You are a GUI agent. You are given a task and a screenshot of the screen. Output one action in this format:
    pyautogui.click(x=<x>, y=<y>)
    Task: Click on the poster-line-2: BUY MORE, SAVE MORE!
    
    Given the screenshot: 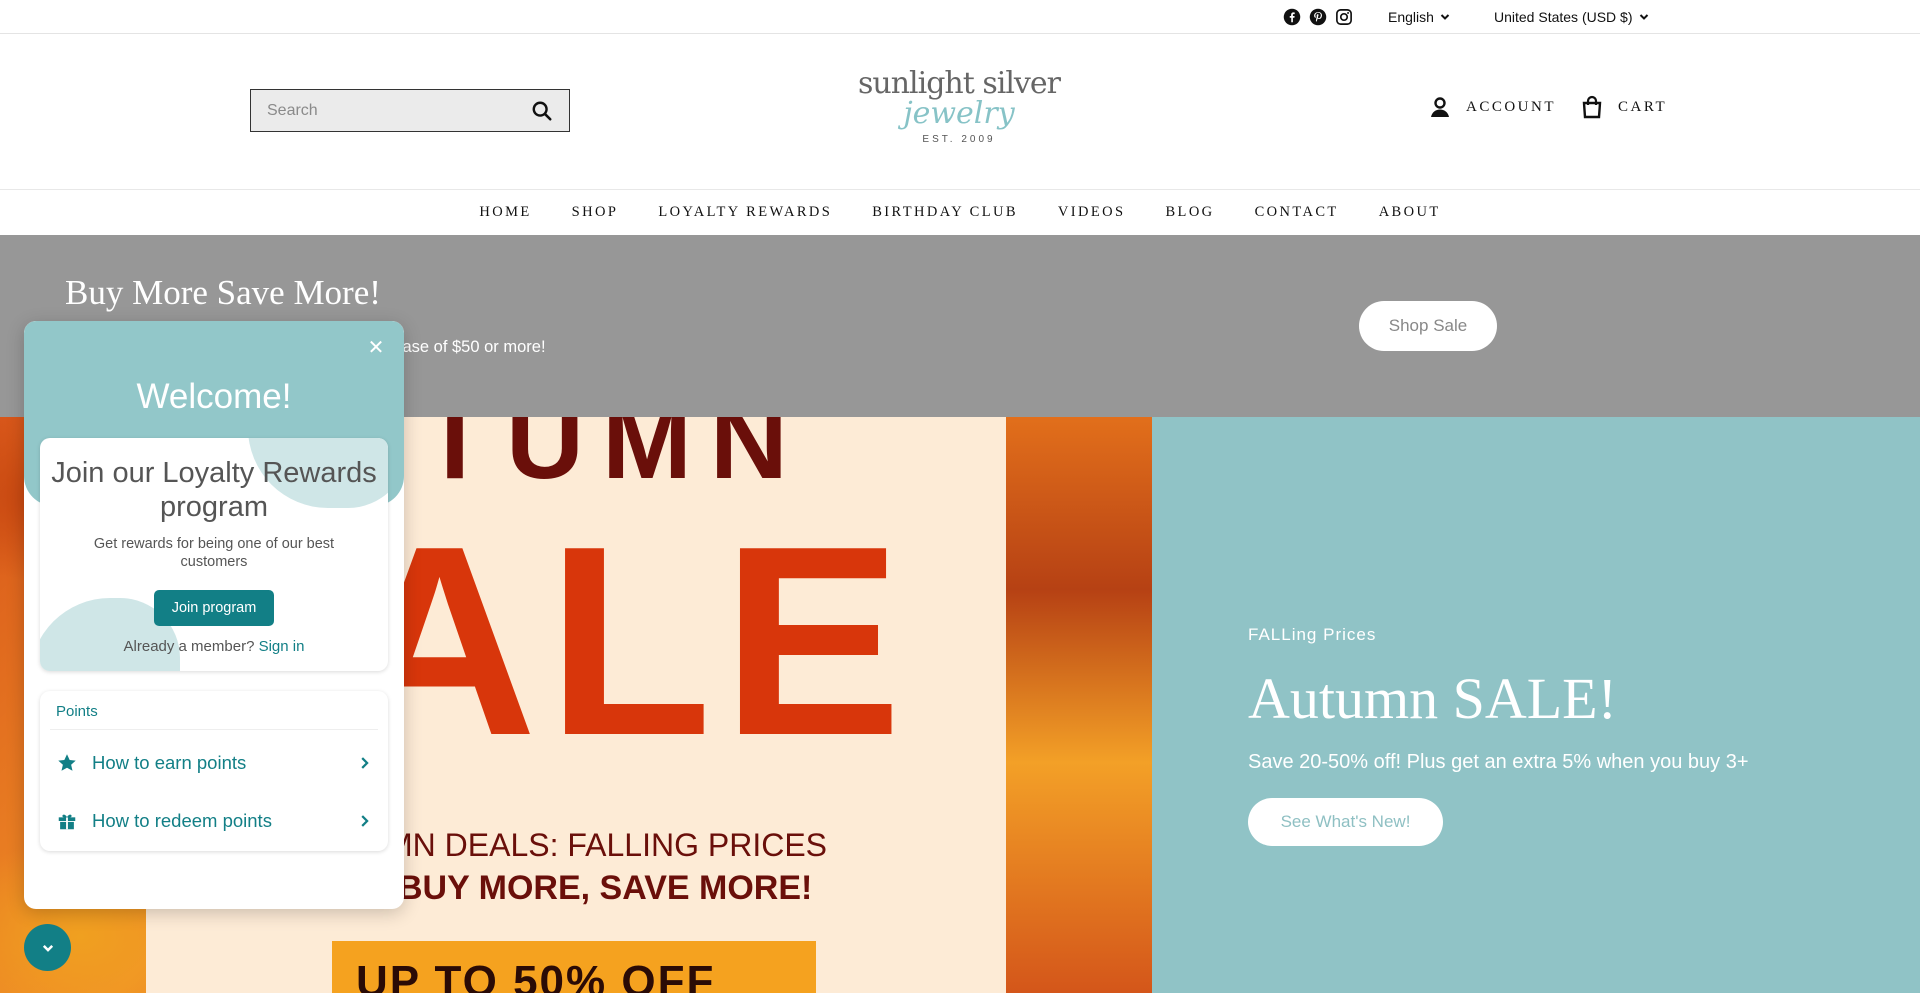 What is the action you would take?
    pyautogui.click(x=605, y=888)
    